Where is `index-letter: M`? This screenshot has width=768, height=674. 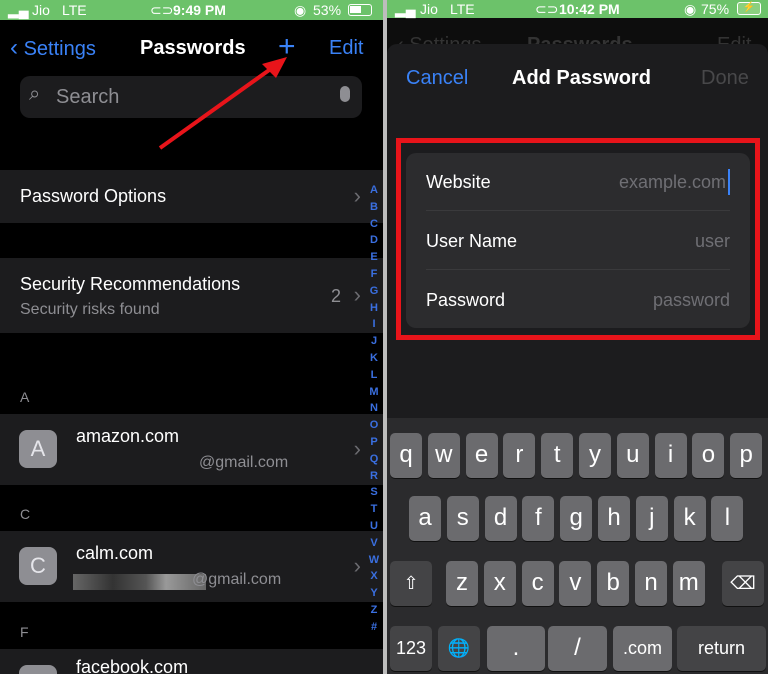
index-letter: M is located at coordinates (374, 392).